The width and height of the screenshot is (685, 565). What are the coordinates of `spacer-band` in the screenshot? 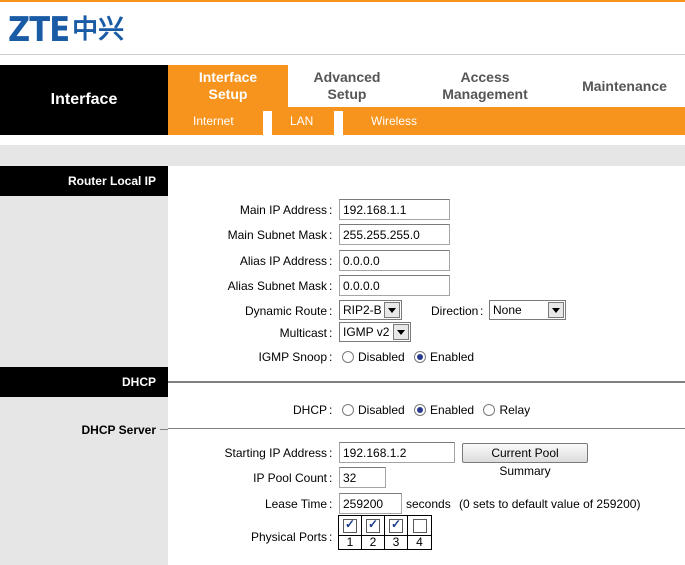 It's located at (342, 155).